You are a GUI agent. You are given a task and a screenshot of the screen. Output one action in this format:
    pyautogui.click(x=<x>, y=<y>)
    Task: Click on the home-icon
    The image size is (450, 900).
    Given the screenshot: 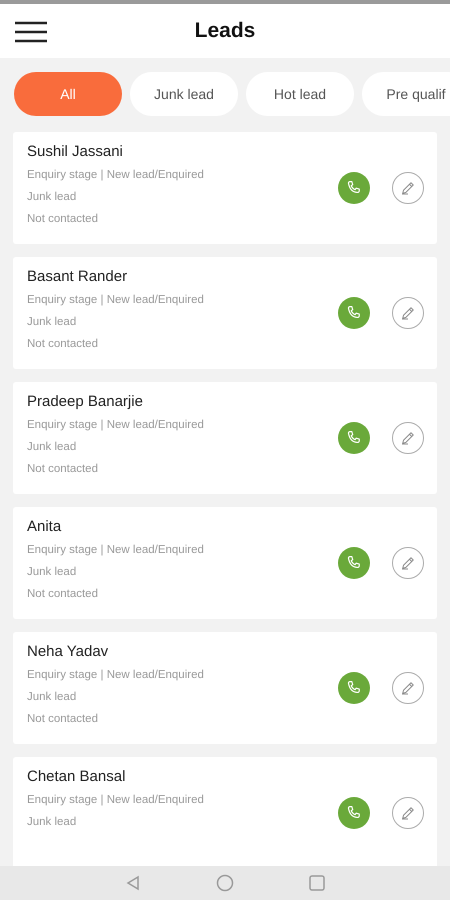 What is the action you would take?
    pyautogui.click(x=225, y=883)
    